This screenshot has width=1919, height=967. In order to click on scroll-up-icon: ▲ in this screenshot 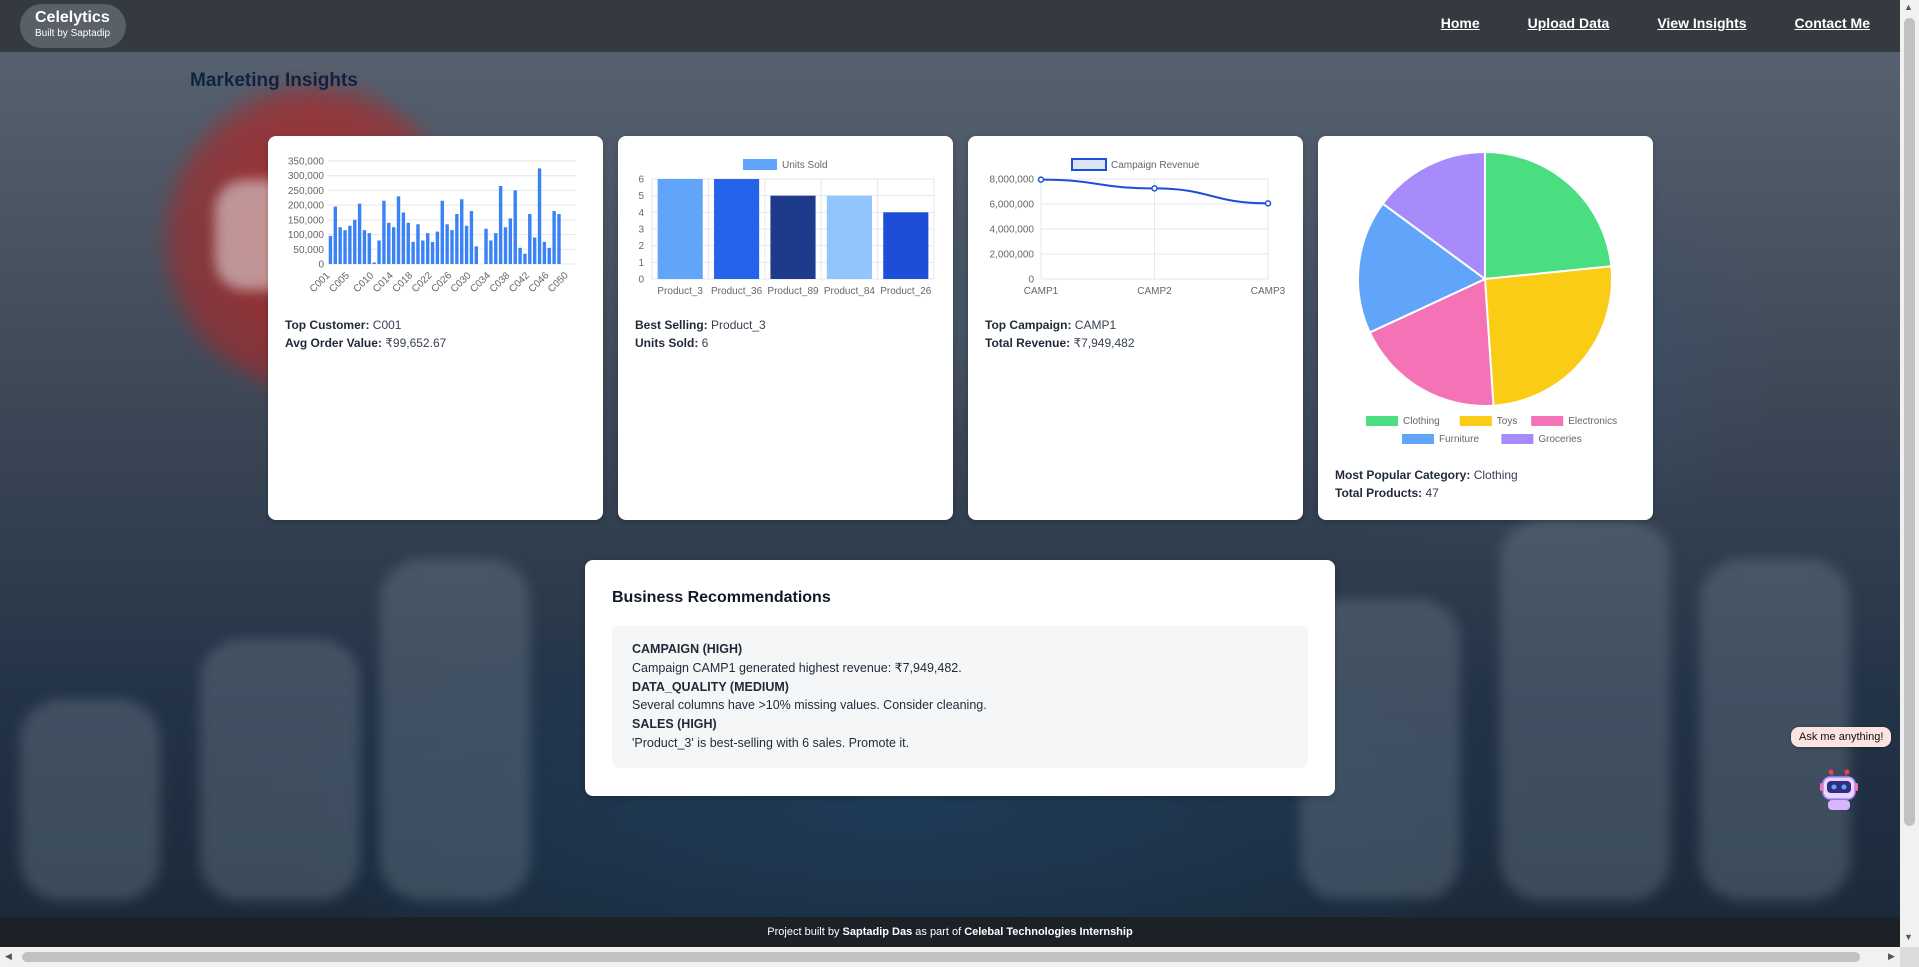, I will do `click(1908, 7)`.